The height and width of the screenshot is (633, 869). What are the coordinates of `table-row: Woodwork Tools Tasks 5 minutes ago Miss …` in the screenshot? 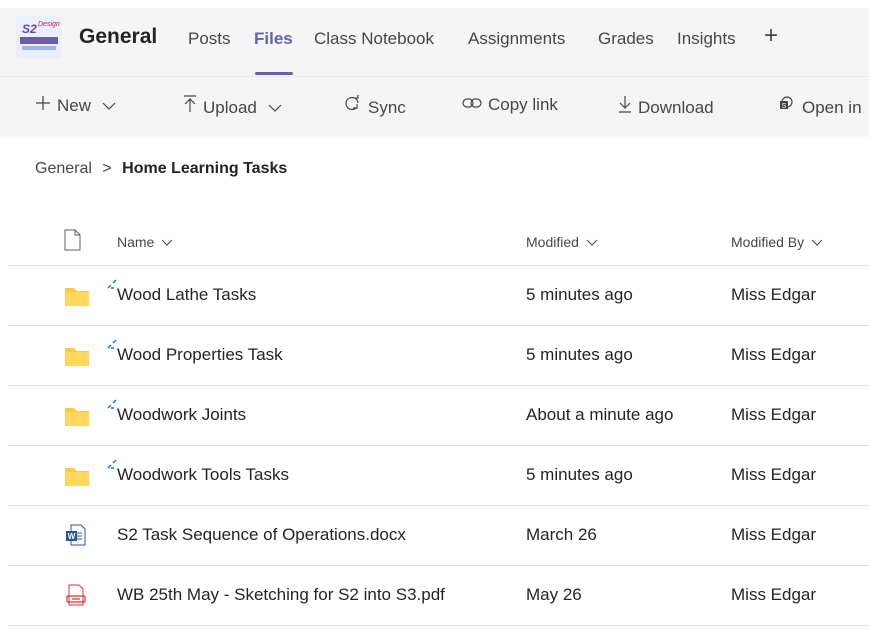 It's located at (434, 476).